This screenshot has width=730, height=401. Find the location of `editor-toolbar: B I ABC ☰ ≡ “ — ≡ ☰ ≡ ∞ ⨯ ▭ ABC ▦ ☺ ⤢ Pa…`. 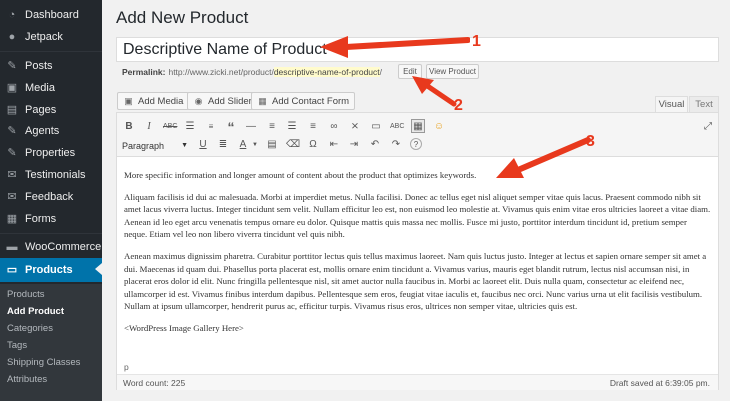

editor-toolbar: B I ABC ☰ ≡ “ — ≡ ☰ ≡ ∞ ⨯ ▭ ABC ▦ ☺ ⤢ Pa… is located at coordinates (417, 135).